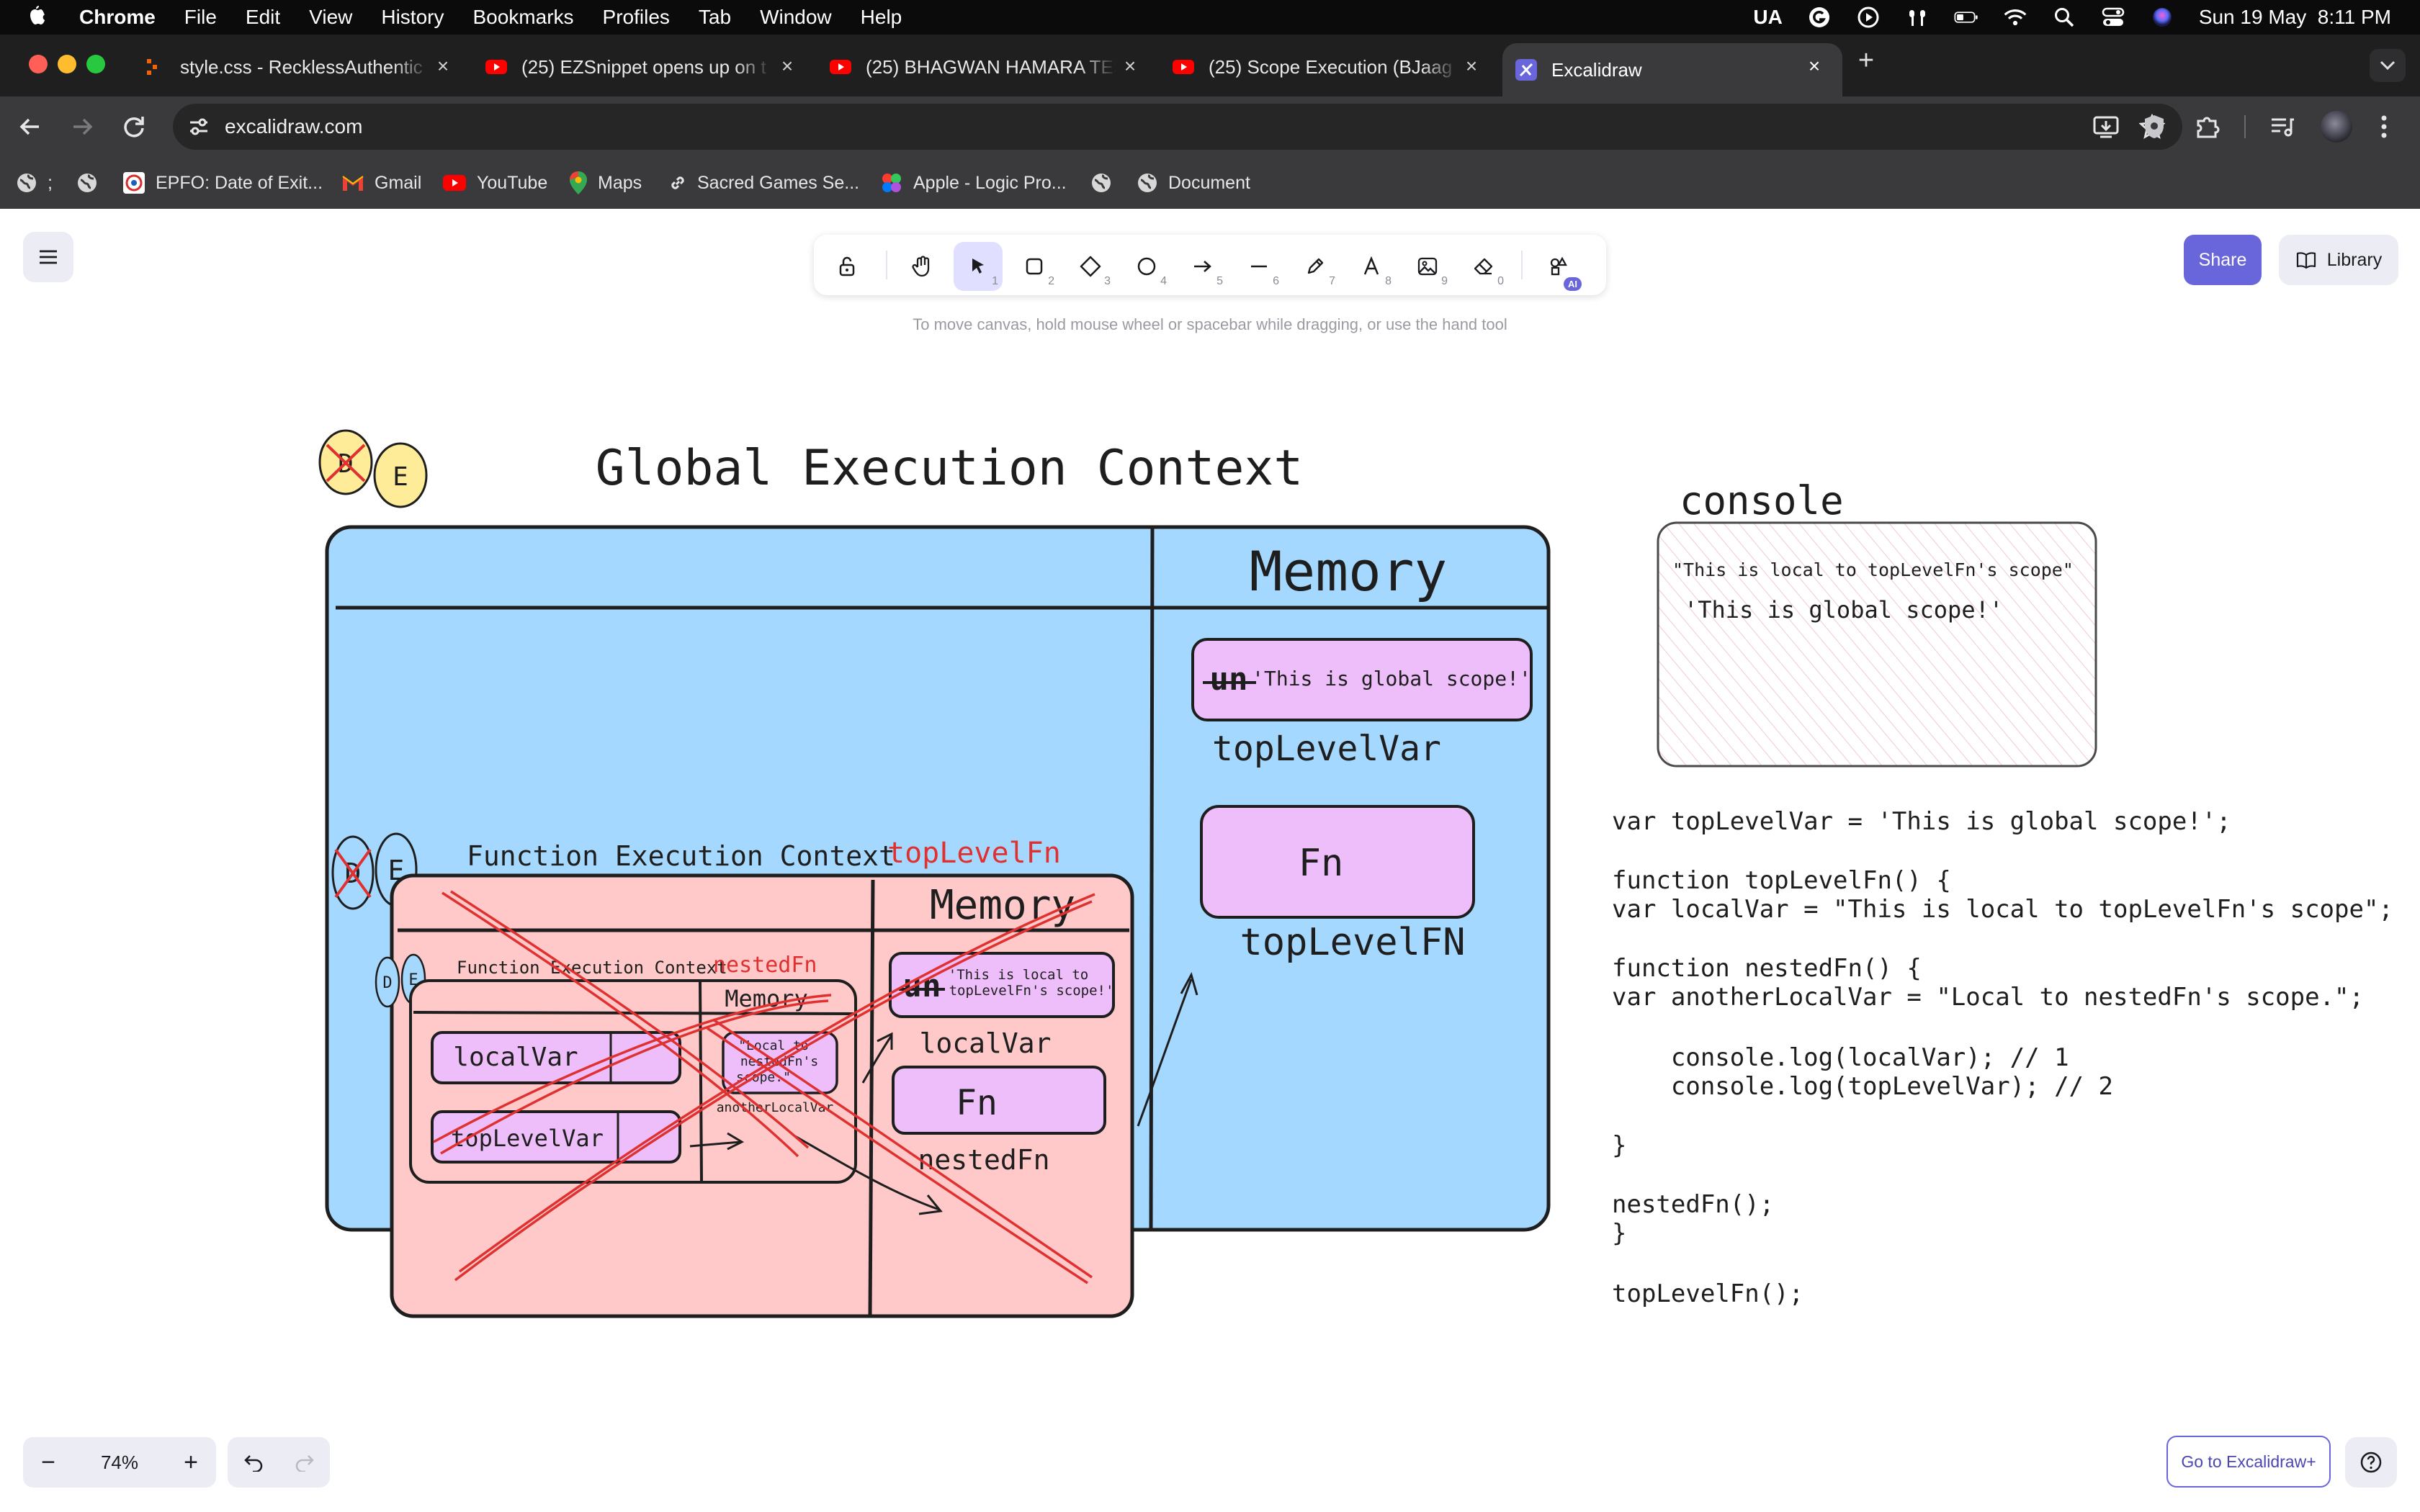  Describe the element at coordinates (1193, 183) in the screenshot. I see `bookmark-document: Document` at that location.